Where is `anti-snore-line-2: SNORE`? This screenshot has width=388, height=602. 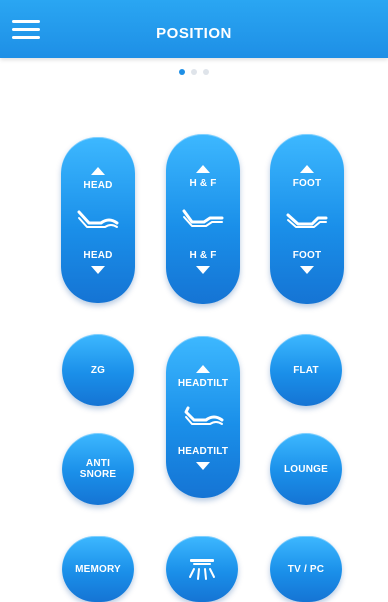 anti-snore-line-2: SNORE is located at coordinates (98, 474).